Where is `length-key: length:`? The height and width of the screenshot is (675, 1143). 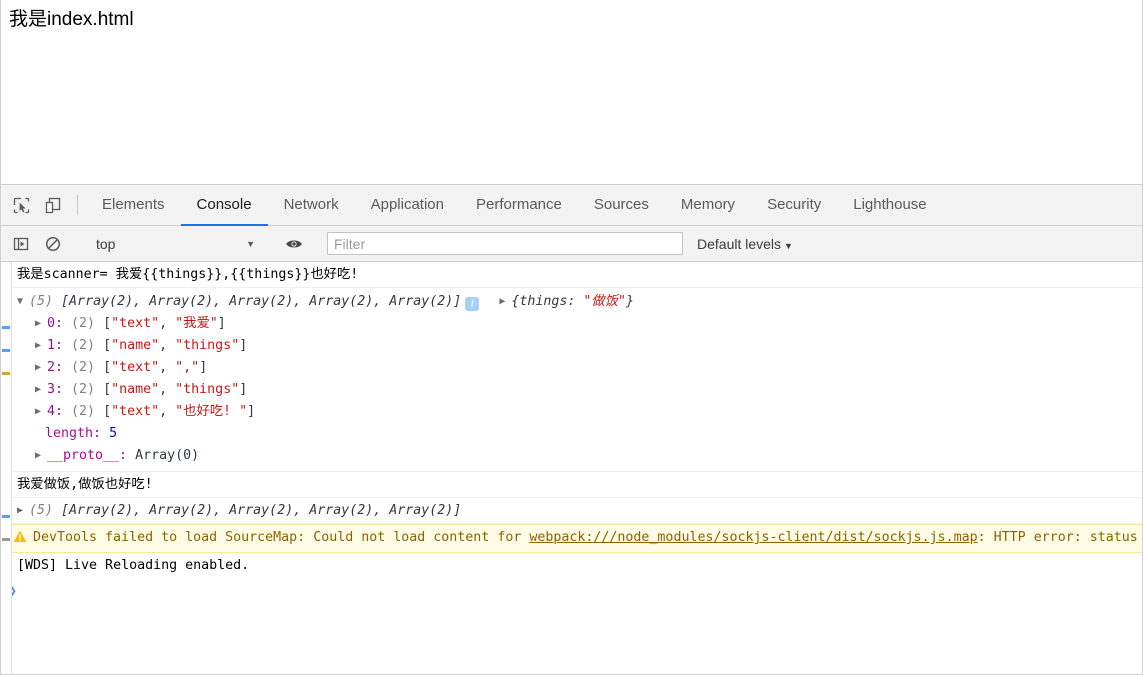 length-key: length: is located at coordinates (73, 433).